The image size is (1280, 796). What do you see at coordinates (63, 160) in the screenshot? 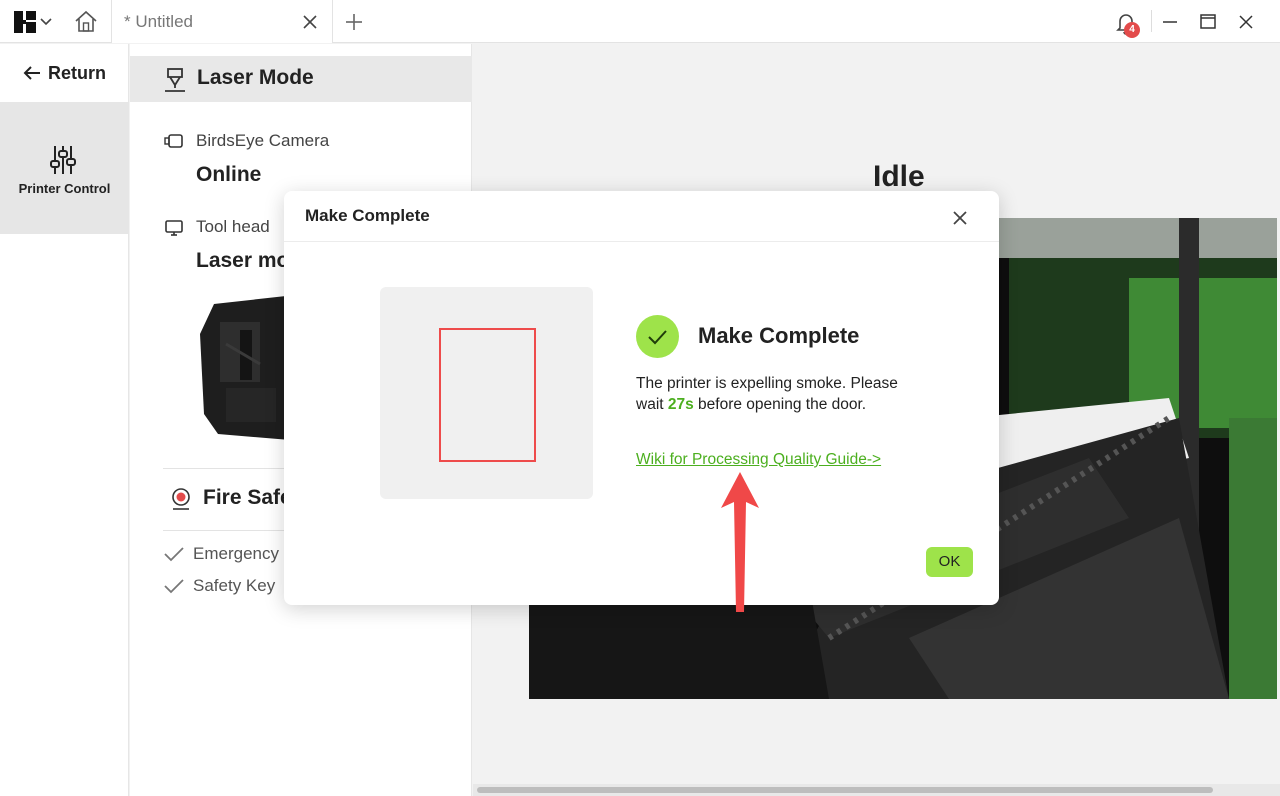
I see `sliders-icon` at bounding box center [63, 160].